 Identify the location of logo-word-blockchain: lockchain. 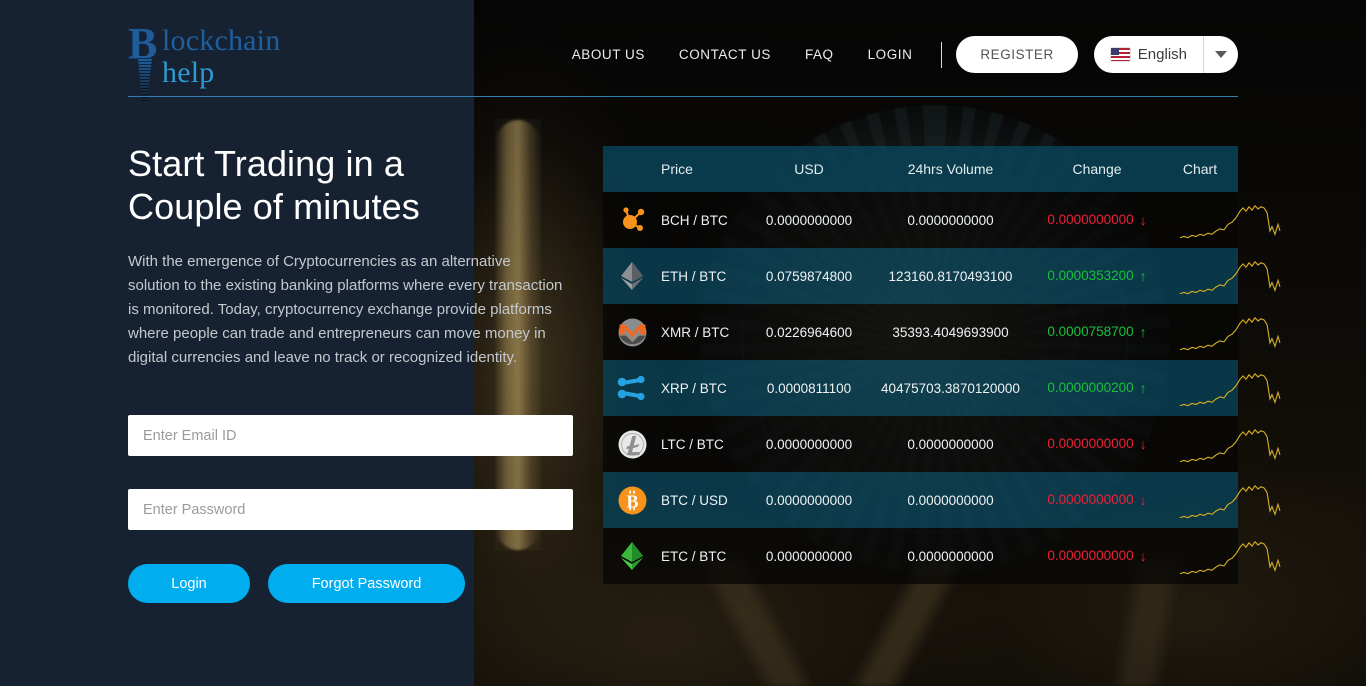
(221, 40).